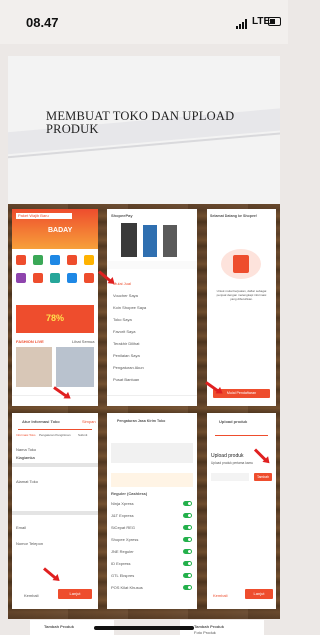 The width and height of the screenshot is (320, 635). What do you see at coordinates (25, 457) in the screenshot?
I see `shopinfo-shop-name-field: Kiagiamka` at bounding box center [25, 457].